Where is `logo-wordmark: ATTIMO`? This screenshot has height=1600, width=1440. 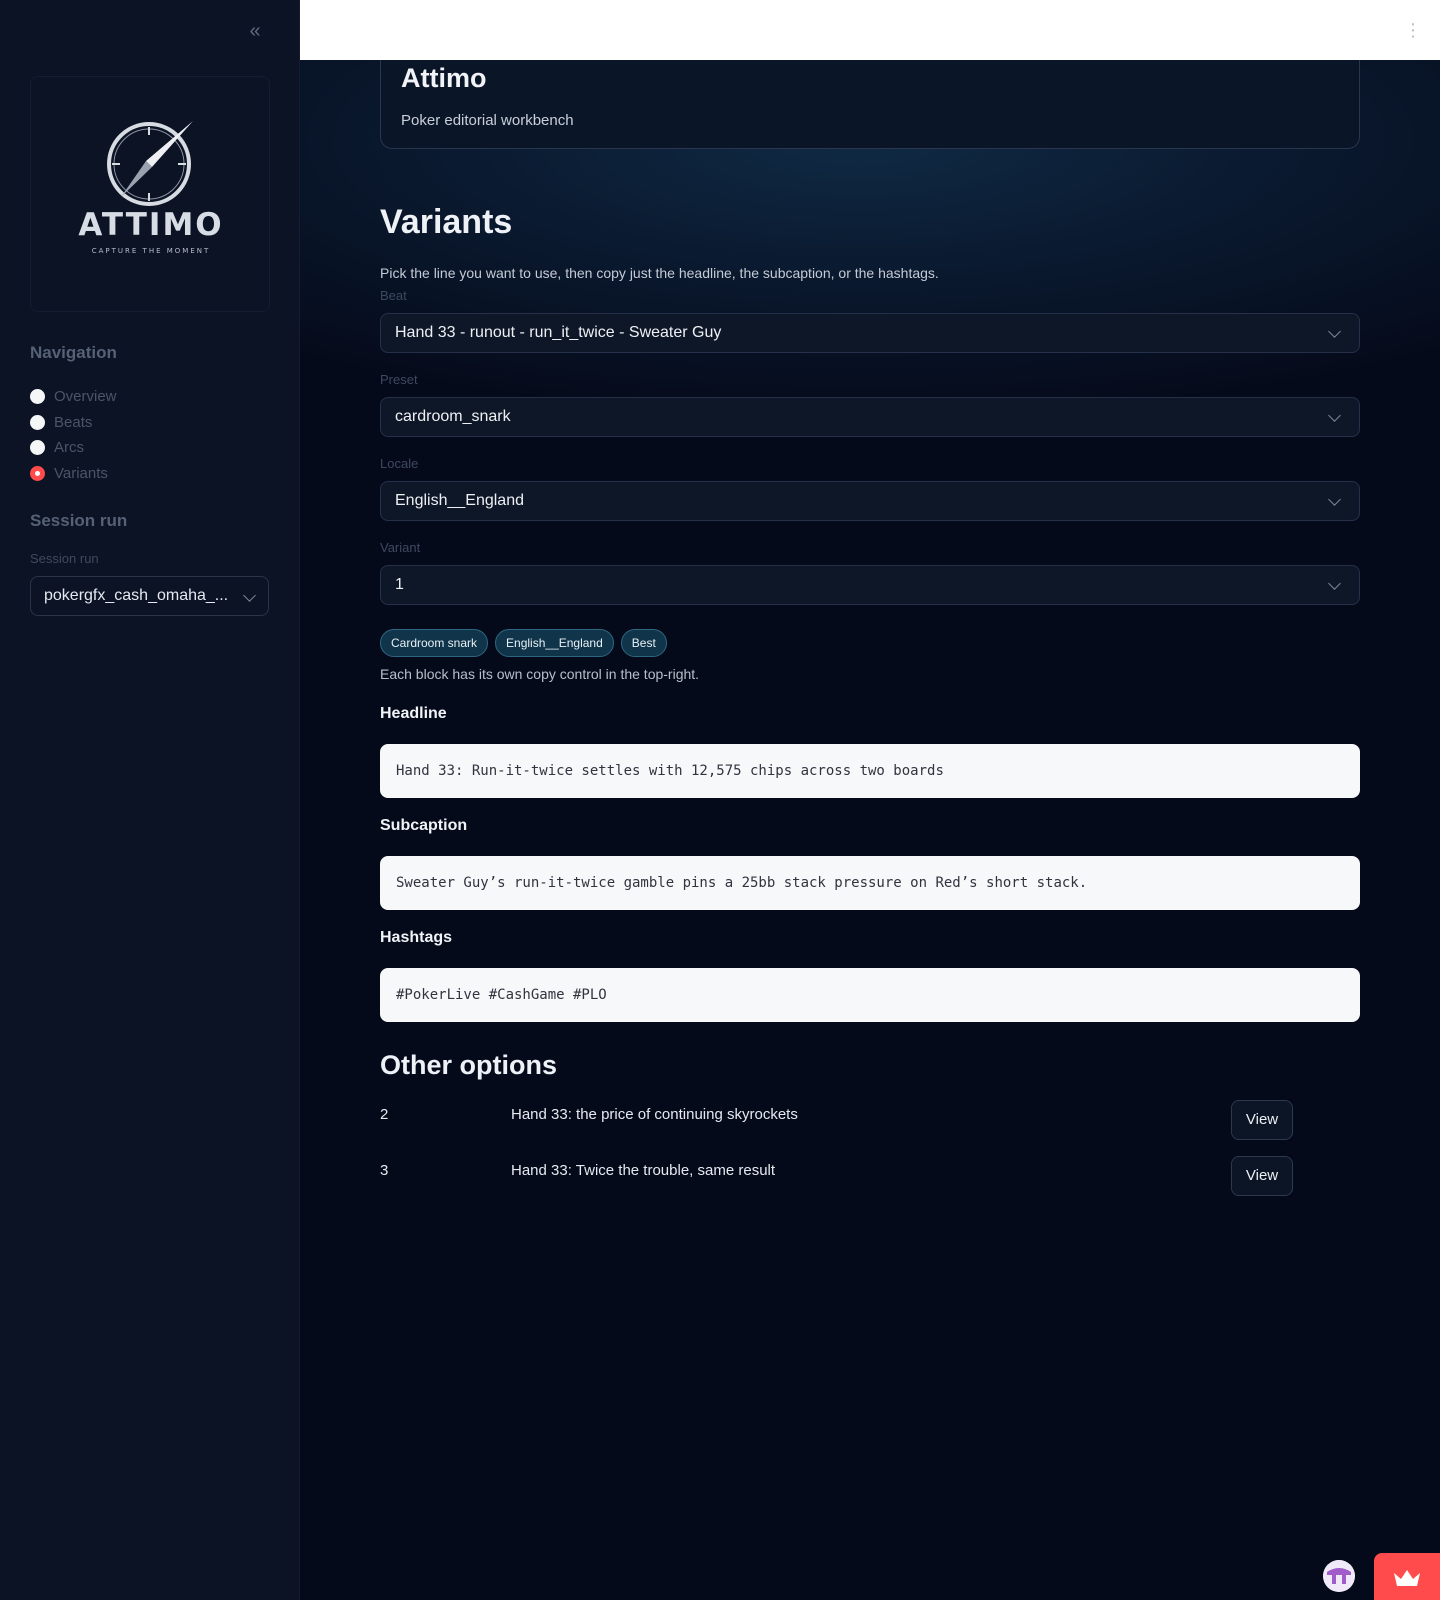
logo-wordmark: ATTIMO is located at coordinates (151, 225).